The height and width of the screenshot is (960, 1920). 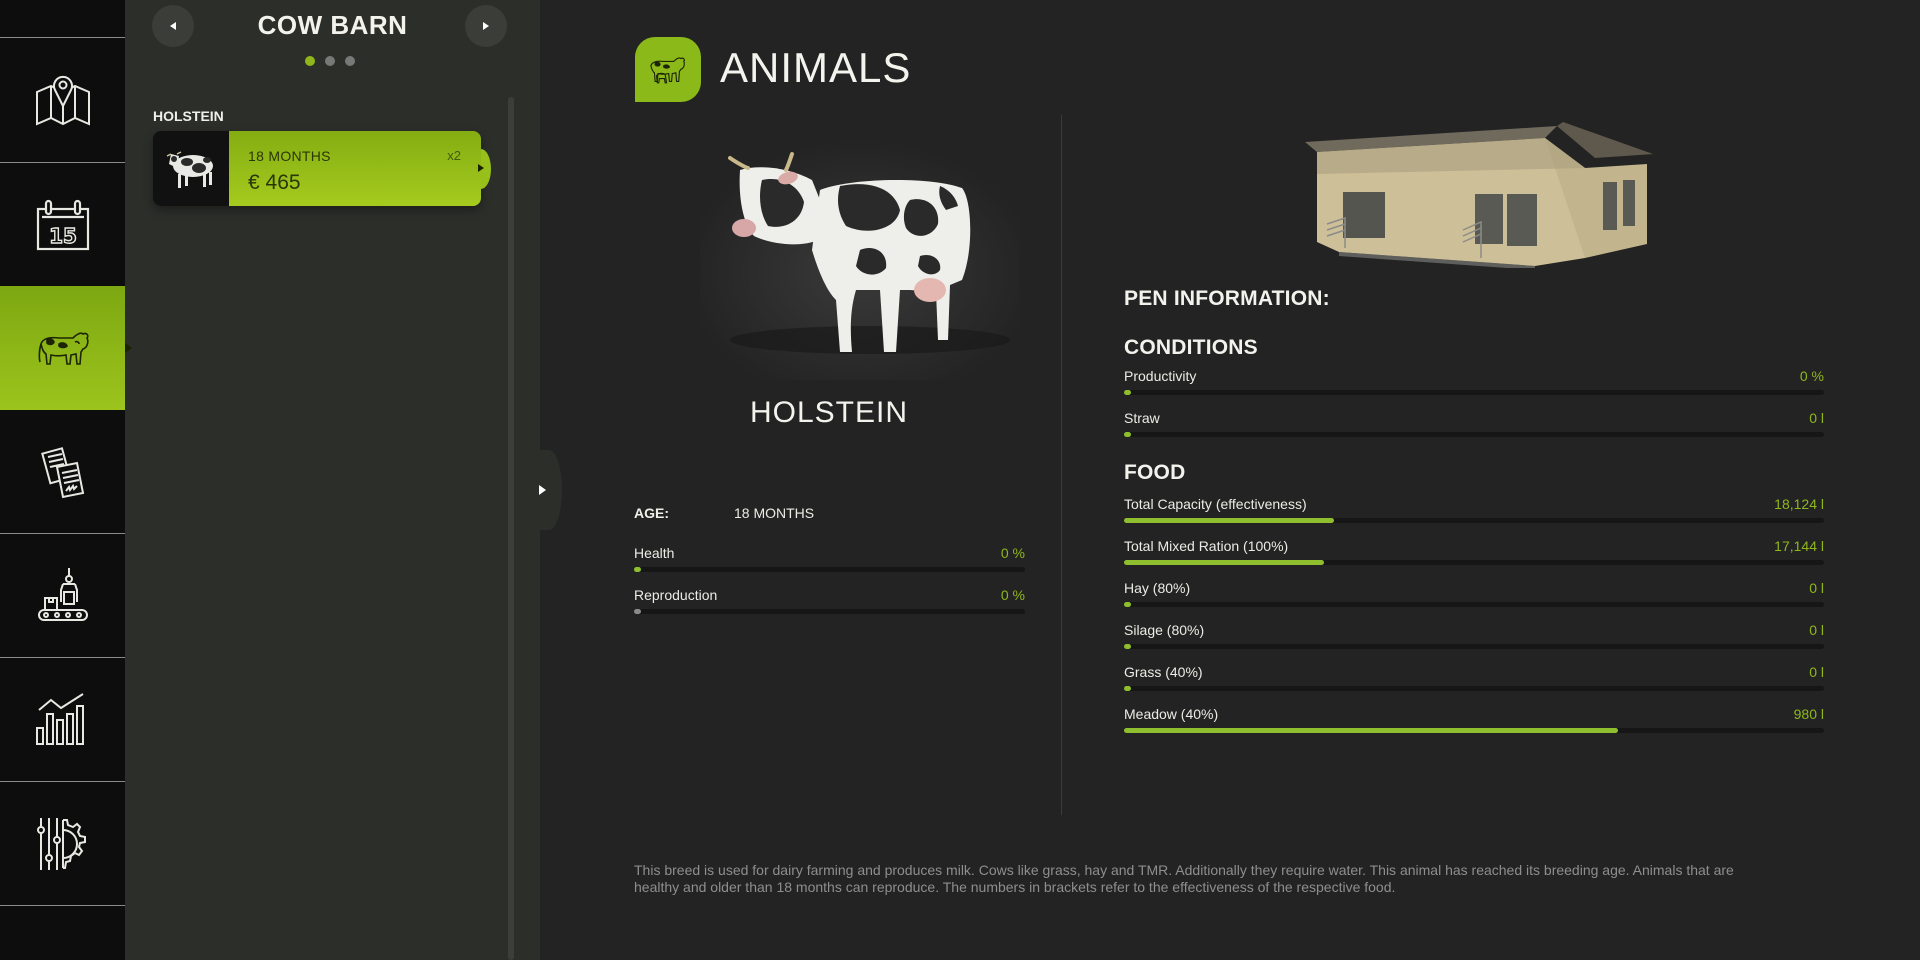 I want to click on food-heading: FOOD, so click(x=1155, y=472).